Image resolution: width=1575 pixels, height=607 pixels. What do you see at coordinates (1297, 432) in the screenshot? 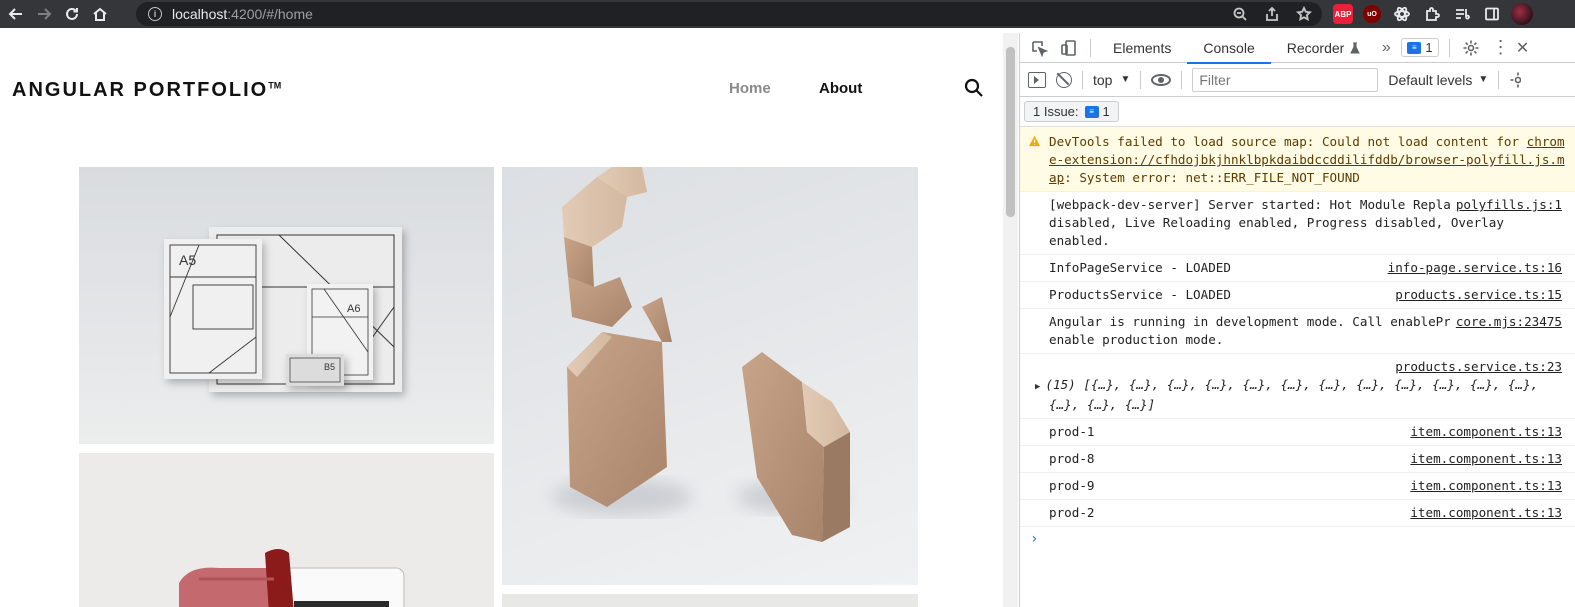
I see `console-message: item.component.ts:13 prod-1` at bounding box center [1297, 432].